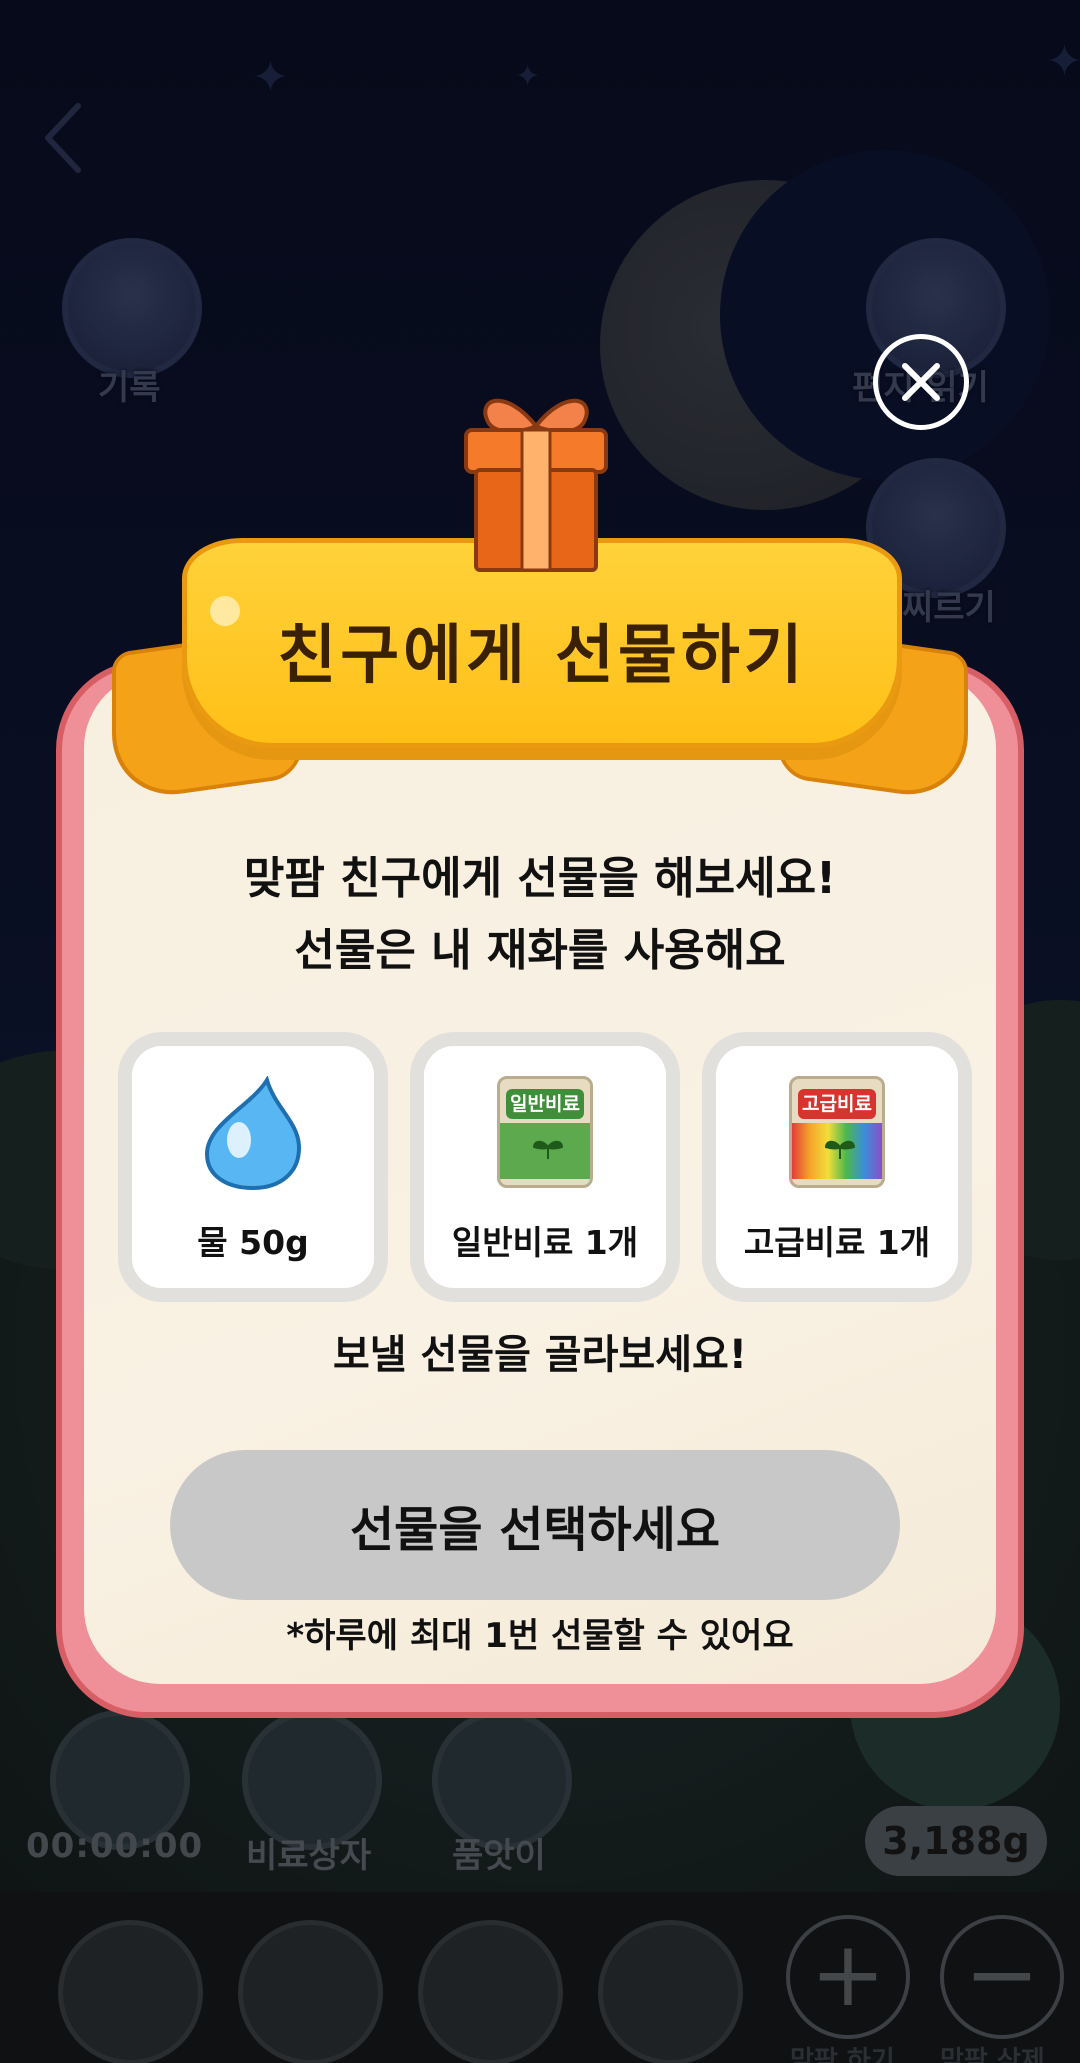  I want to click on description-line-1: 맞팜 친구에게 선물을 해보세요!, so click(540, 878).